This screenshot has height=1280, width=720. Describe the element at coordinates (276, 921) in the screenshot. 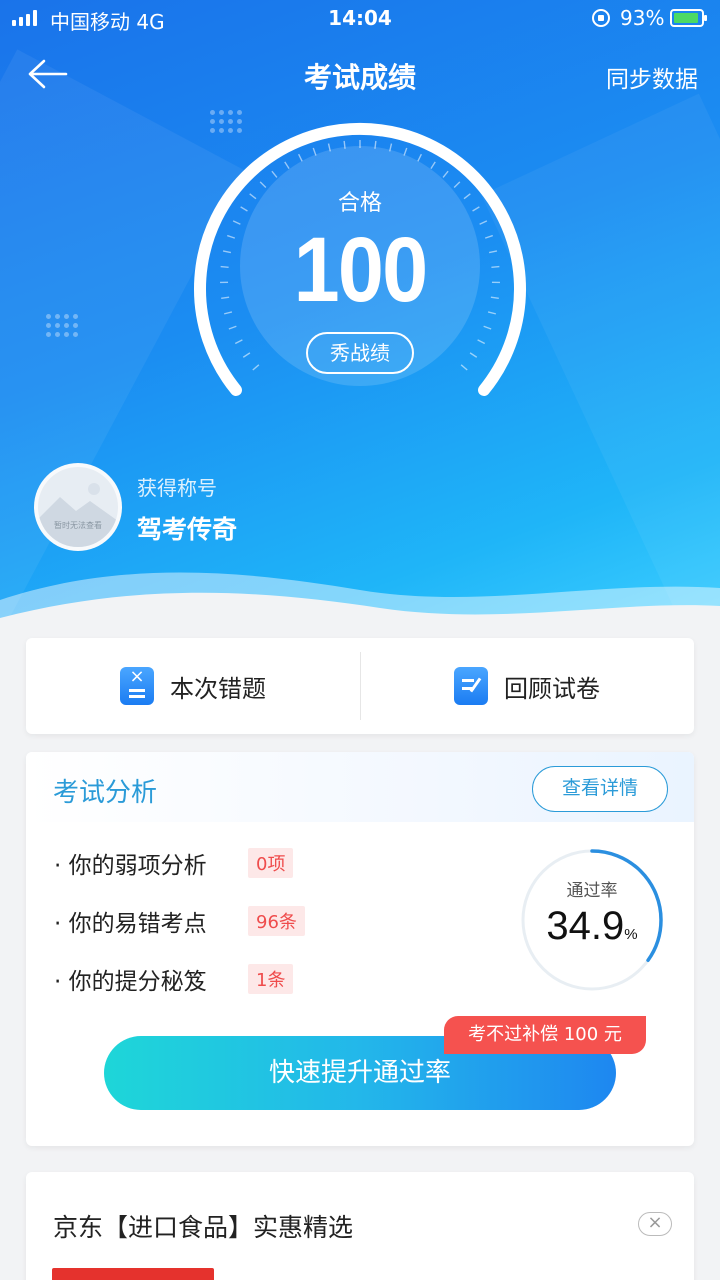

I see `count-badge: 96条` at that location.